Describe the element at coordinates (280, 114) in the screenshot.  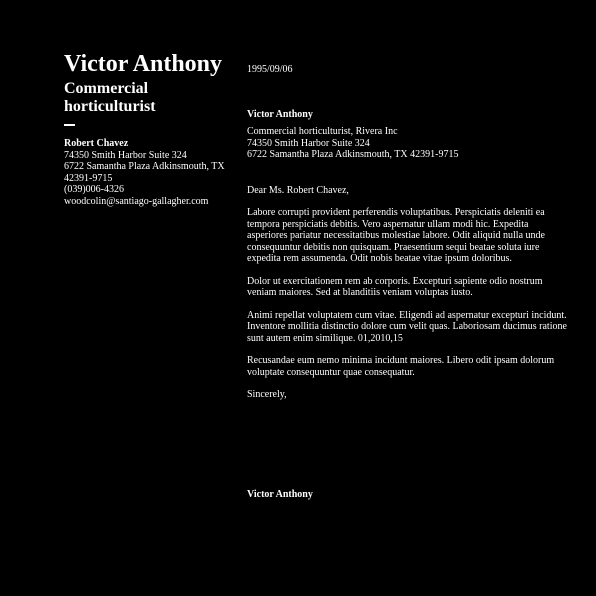
I see `recipient-name: Victor Anthony` at that location.